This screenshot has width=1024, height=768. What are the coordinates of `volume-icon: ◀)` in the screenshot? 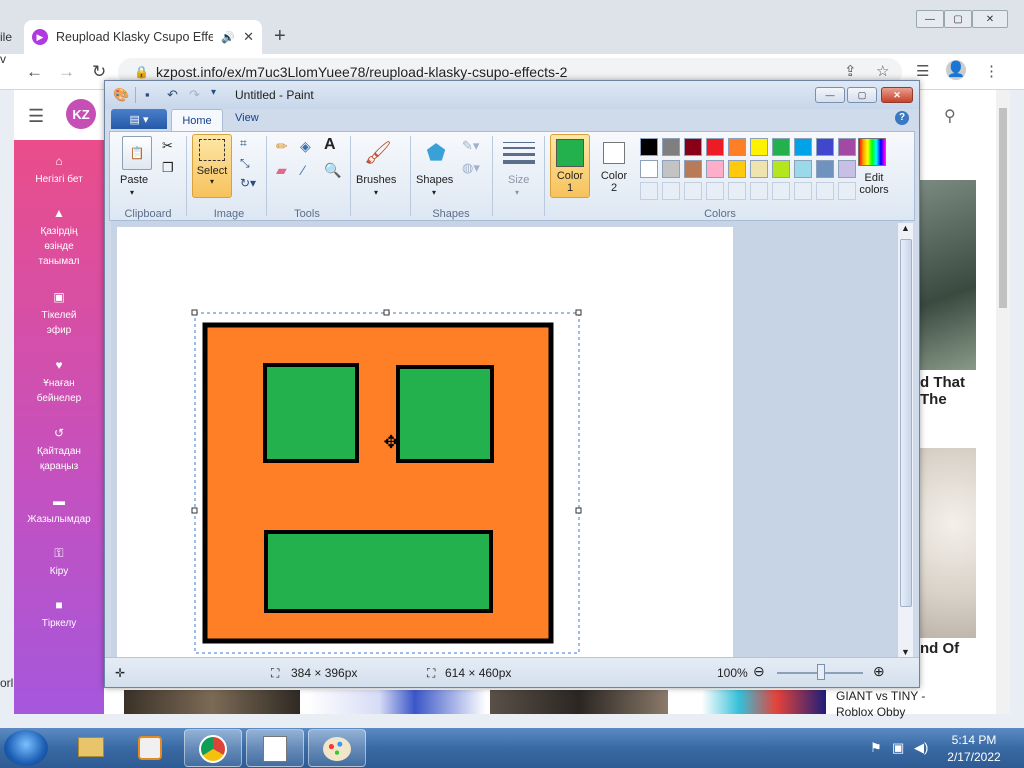 It's located at (921, 748).